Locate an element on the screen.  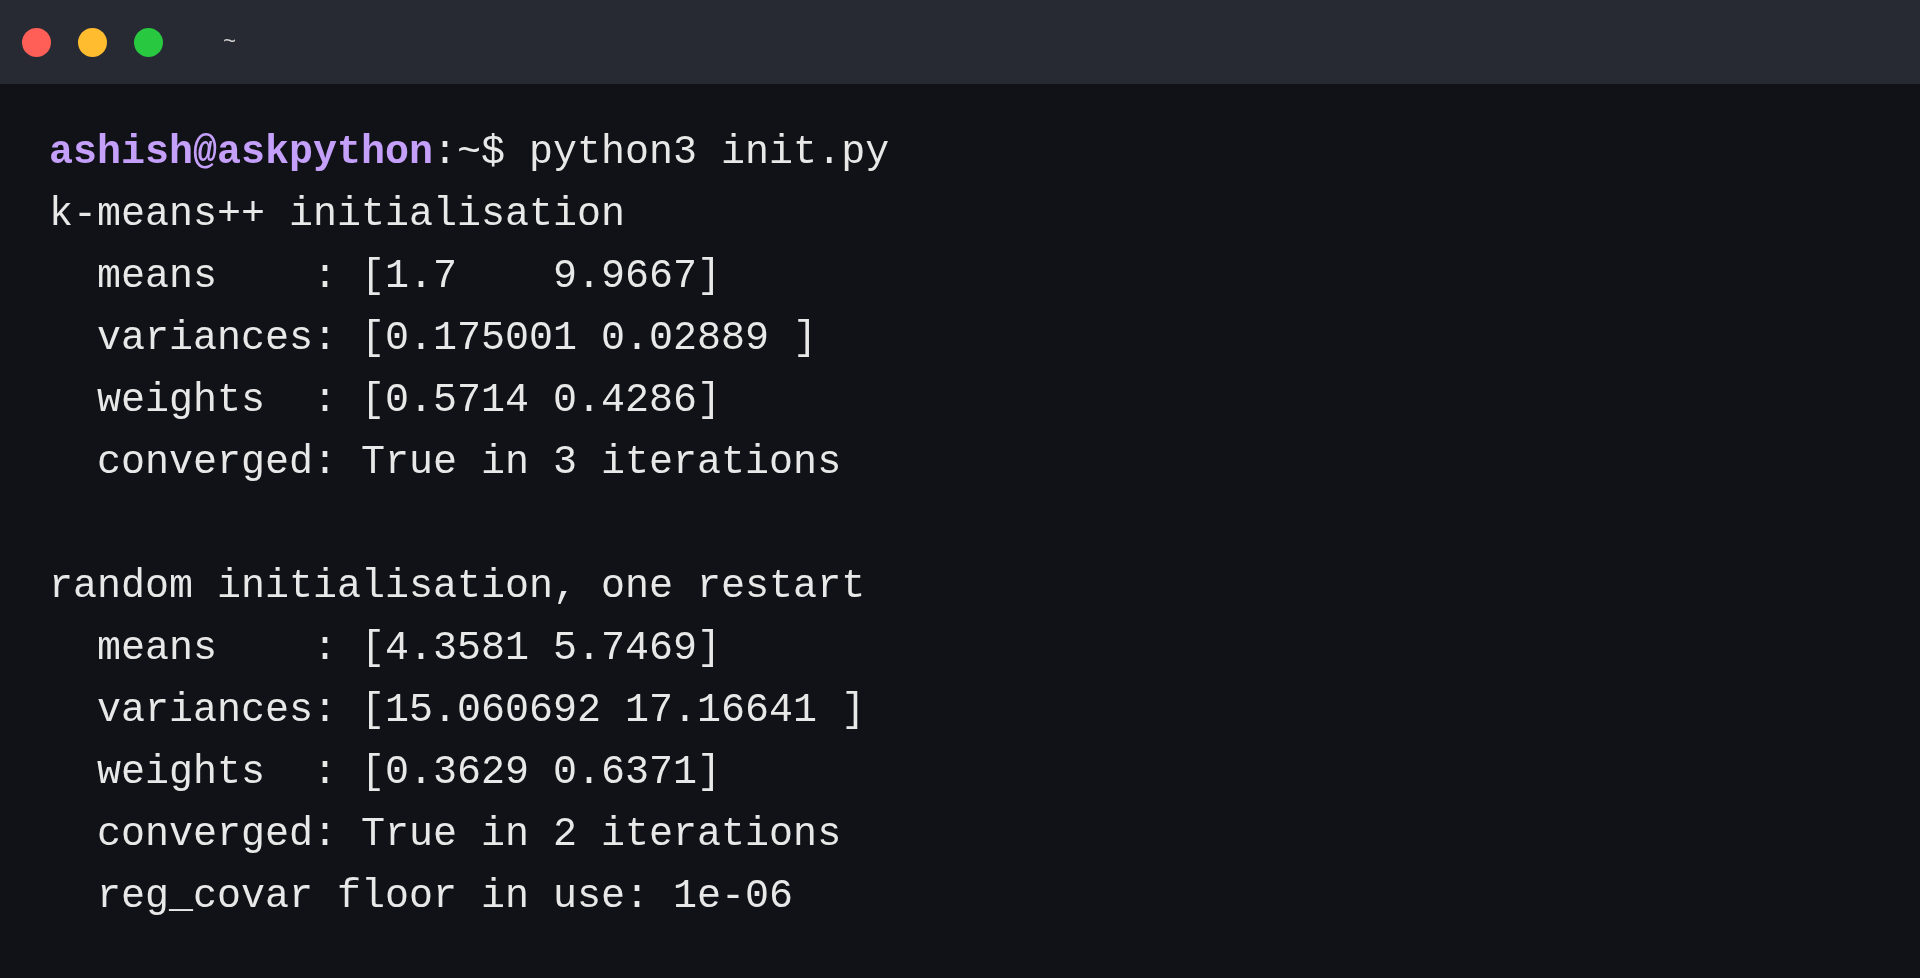
output-line: variances: [0.175001 0.02889 ] is located at coordinates (457, 339).